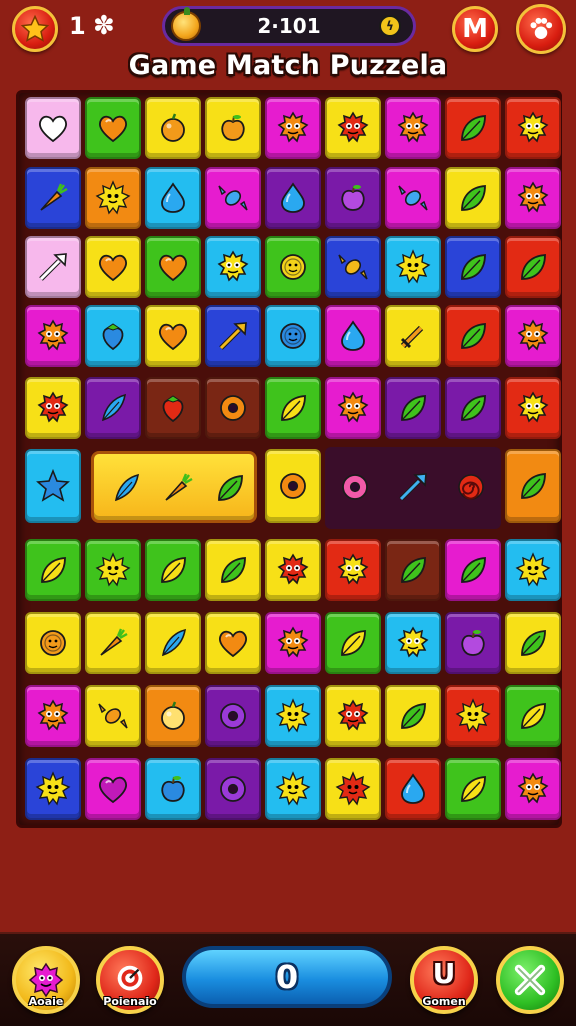 The image size is (576, 1026). Describe the element at coordinates (475, 29) in the screenshot. I see `m-button: M` at that location.